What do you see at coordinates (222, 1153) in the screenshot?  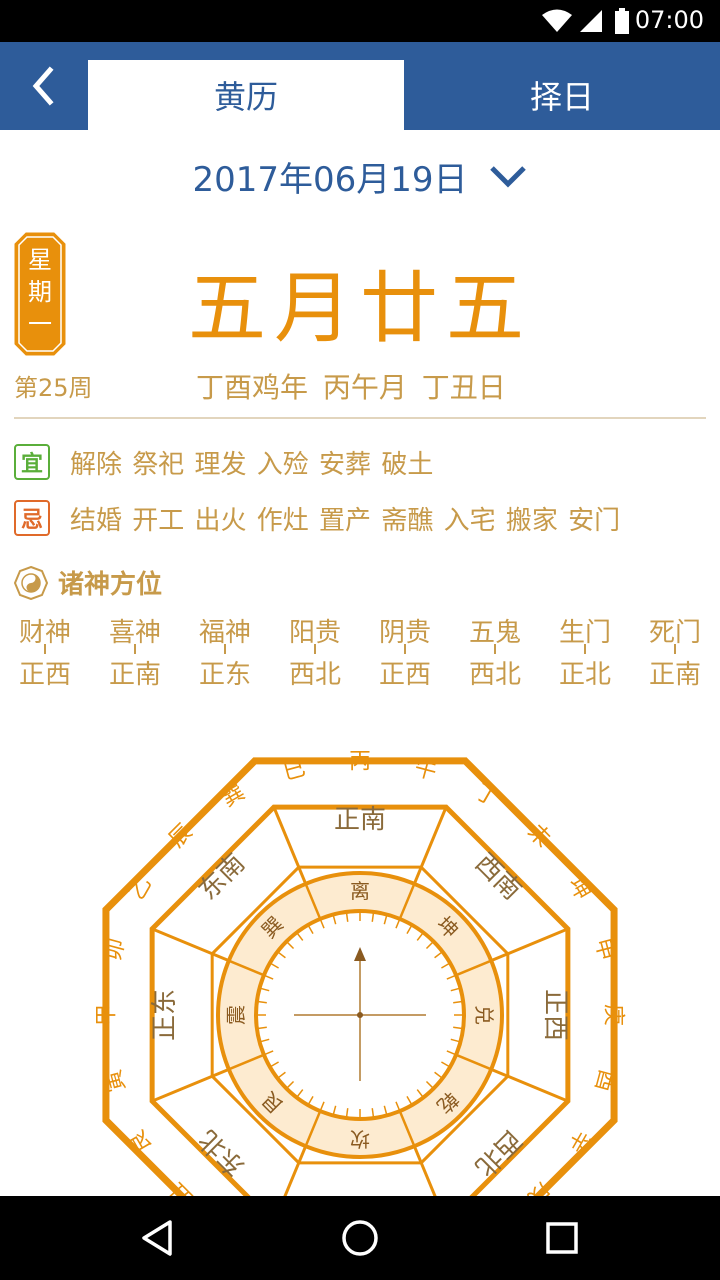 I see `direction-label: 东北` at bounding box center [222, 1153].